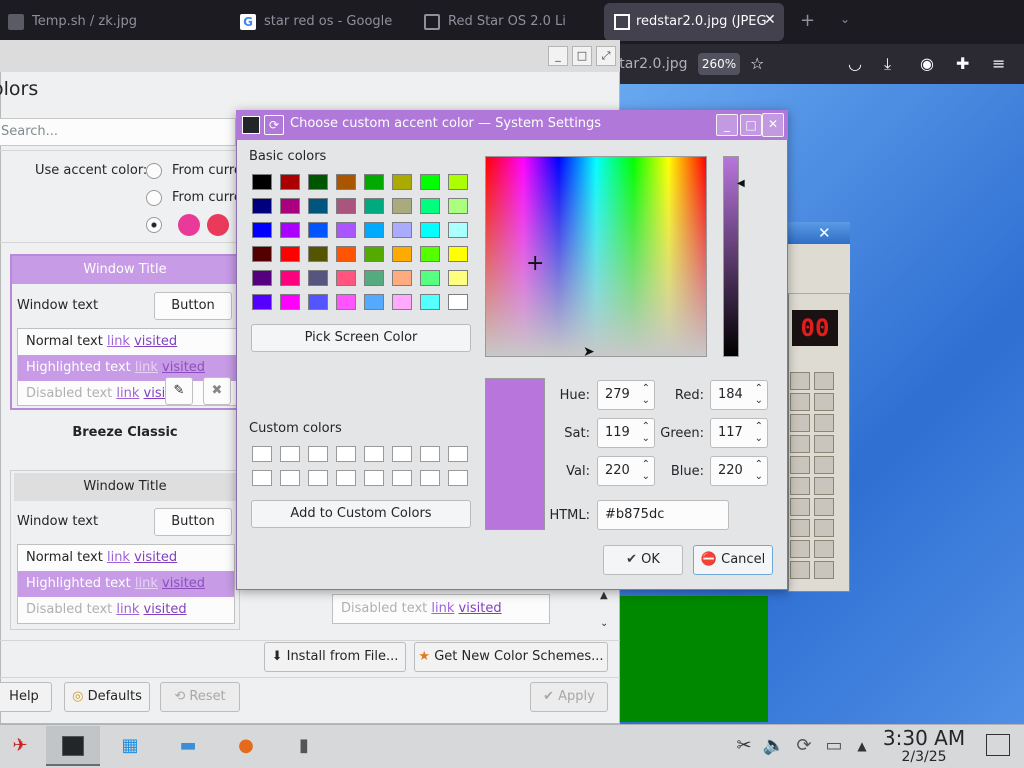  What do you see at coordinates (998, 63) in the screenshot?
I see `menu-icon: ≡` at bounding box center [998, 63].